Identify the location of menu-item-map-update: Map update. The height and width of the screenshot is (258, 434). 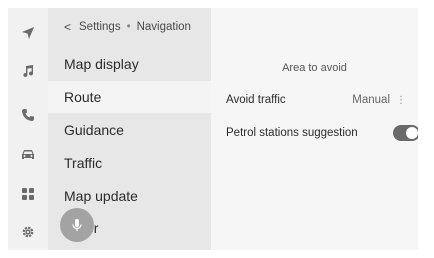
(129, 196).